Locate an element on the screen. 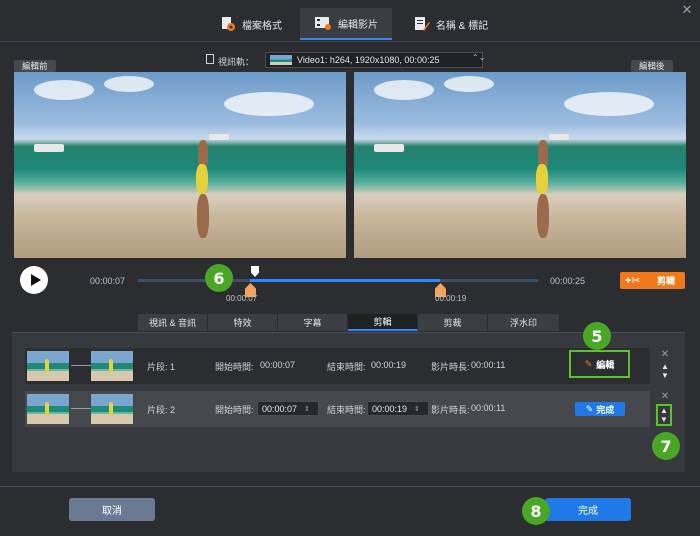  after-label: 編輯後 is located at coordinates (652, 66).